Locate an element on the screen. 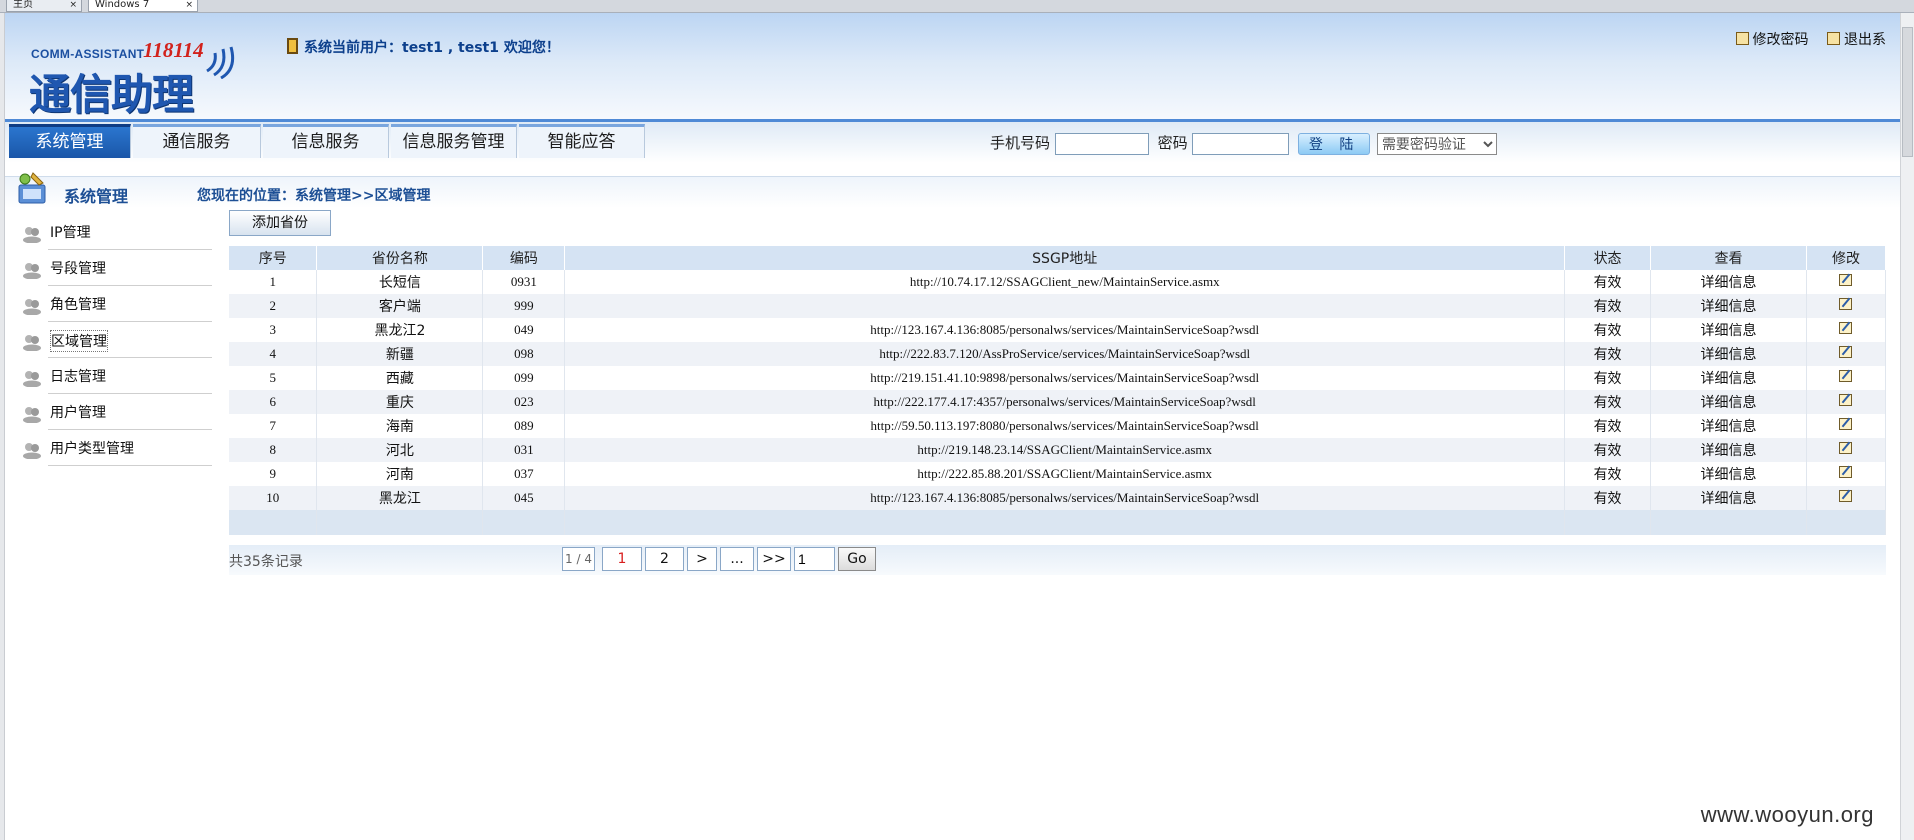  vertical-scrollbar is located at coordinates (1907, 426).